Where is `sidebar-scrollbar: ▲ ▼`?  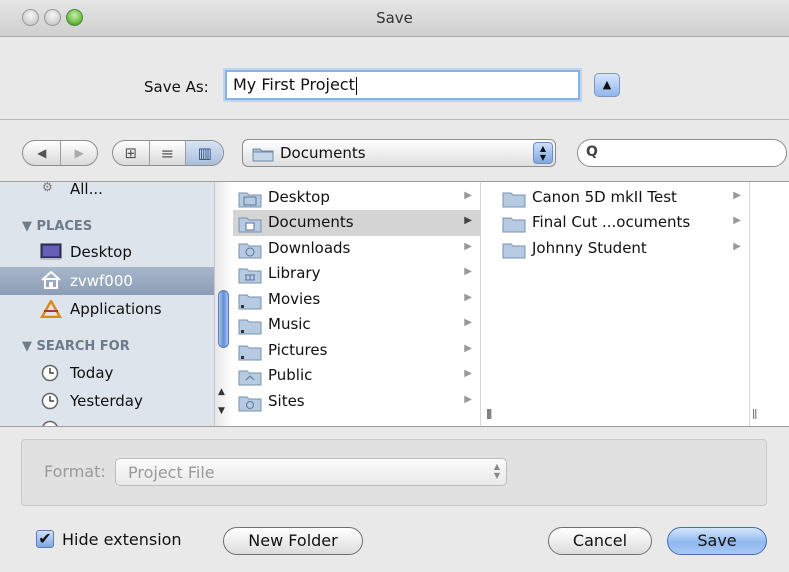 sidebar-scrollbar: ▲ ▼ is located at coordinates (223, 304).